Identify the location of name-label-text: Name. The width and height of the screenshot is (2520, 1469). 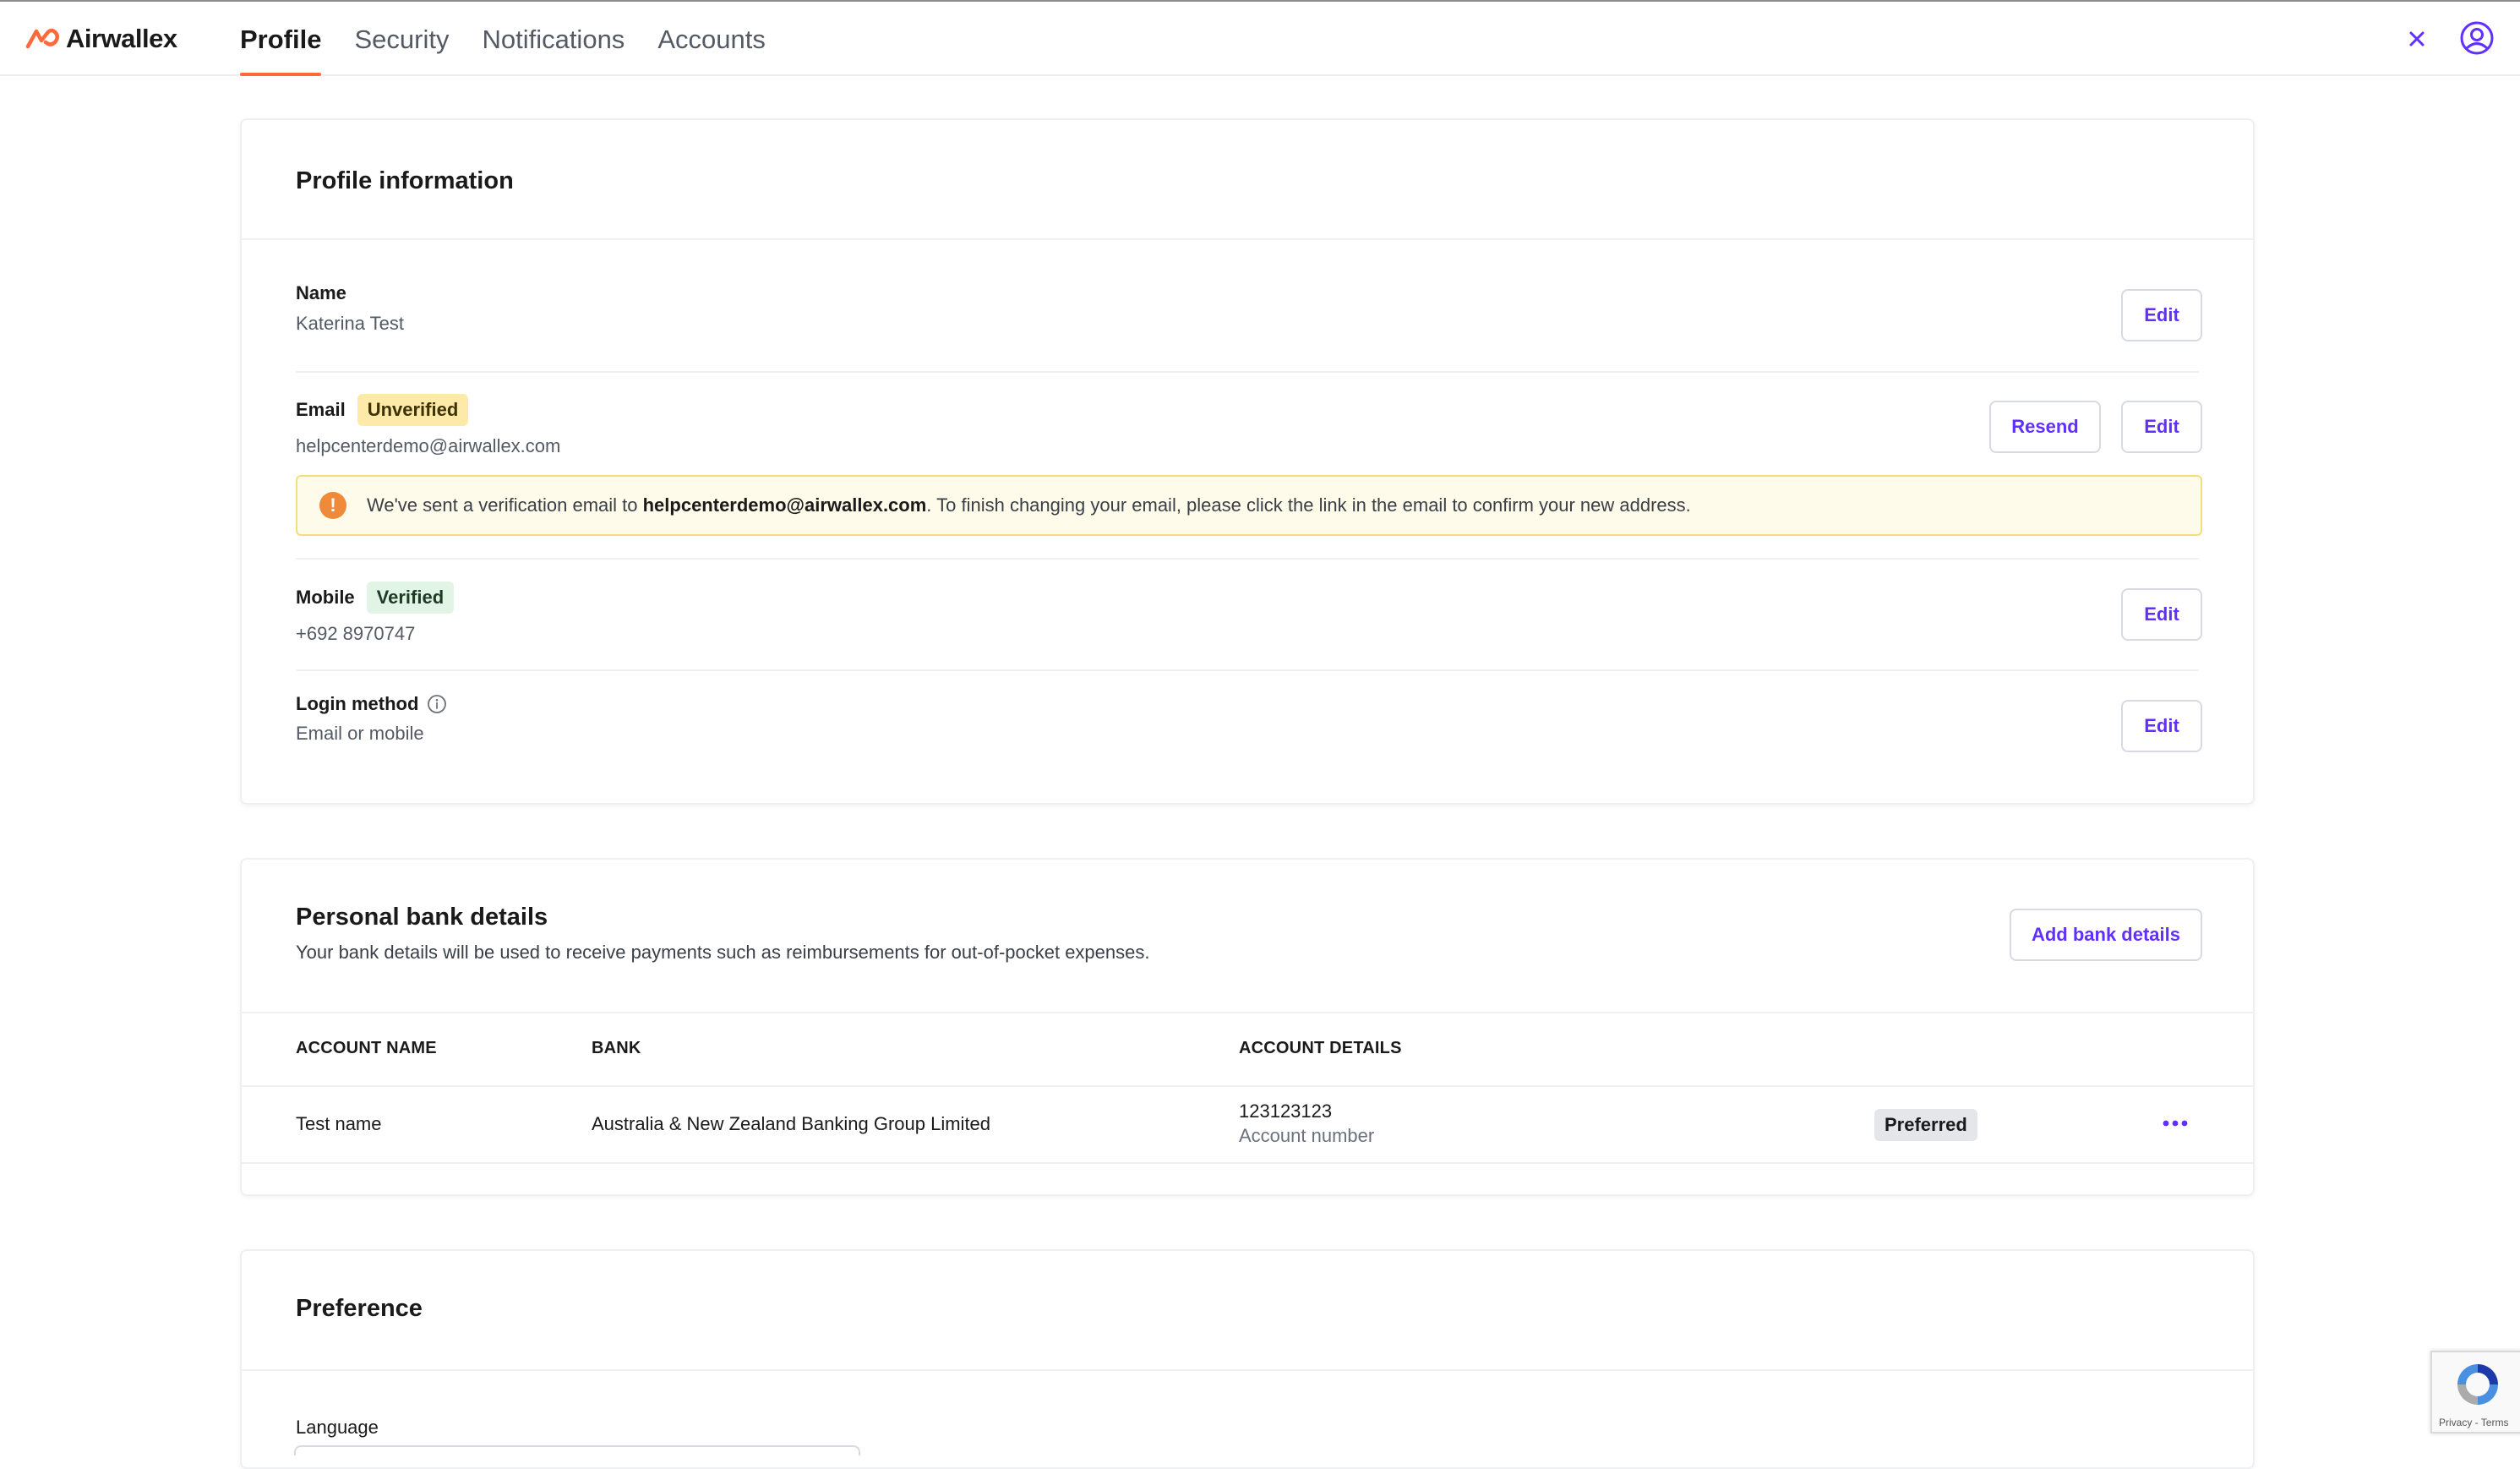
(321, 292).